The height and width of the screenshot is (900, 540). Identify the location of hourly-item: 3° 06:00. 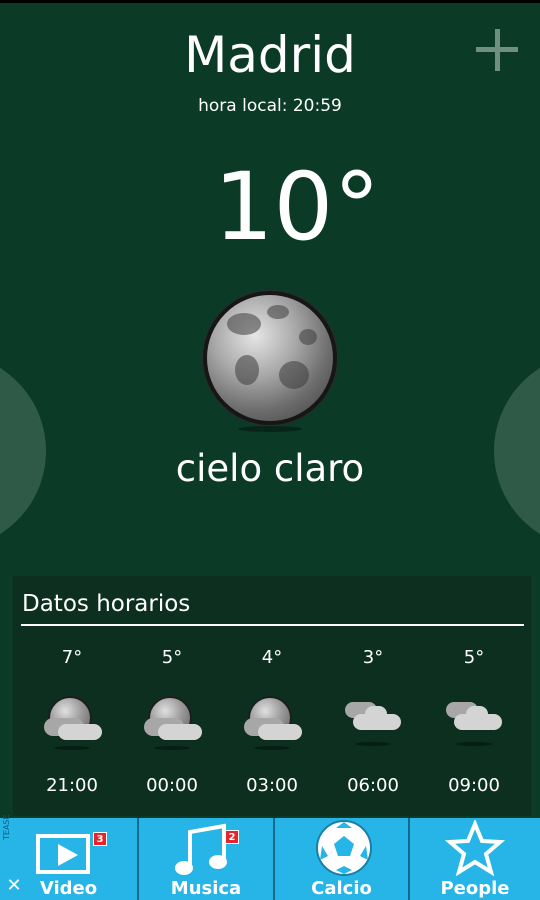
(373, 722).